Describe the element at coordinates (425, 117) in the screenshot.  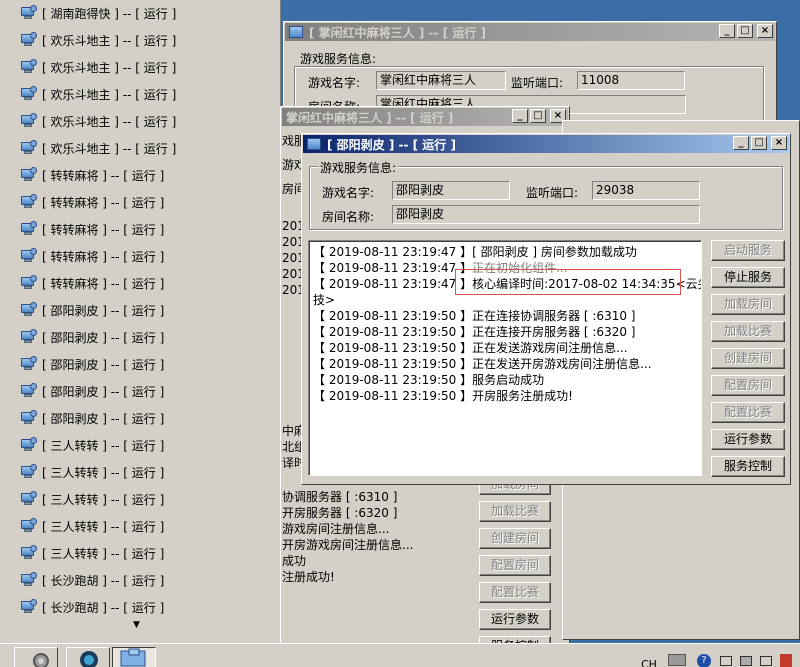
I see `window-titlebar: 掌闲红中麻将三人 ] -- [ 运行 ] _ □ ×` at that location.